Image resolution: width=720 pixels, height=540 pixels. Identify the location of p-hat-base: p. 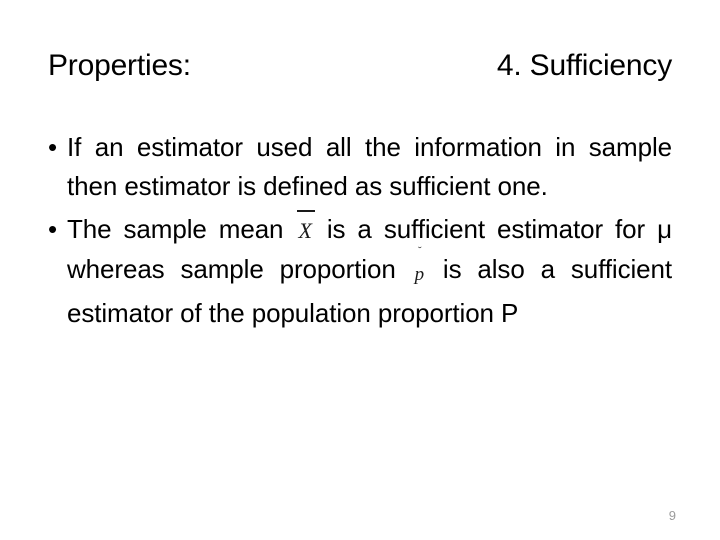
(419, 274).